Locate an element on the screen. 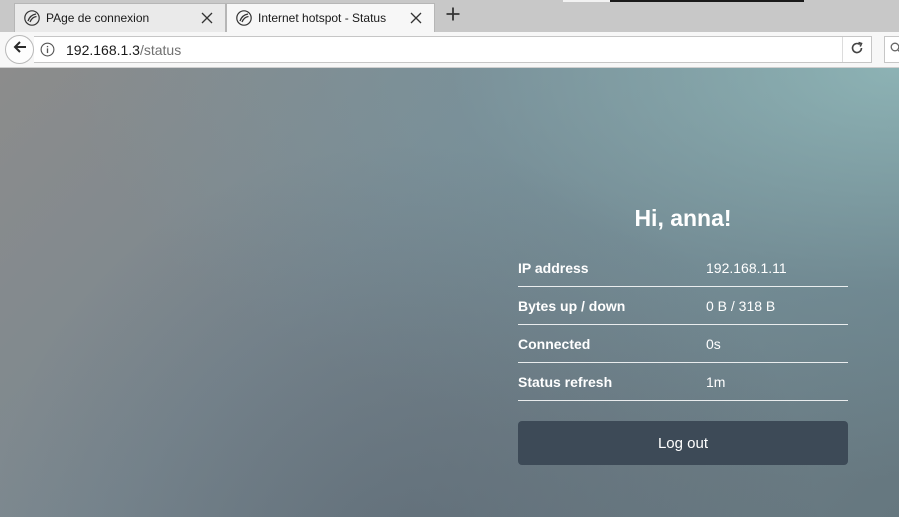  reload-icon is located at coordinates (857, 49).